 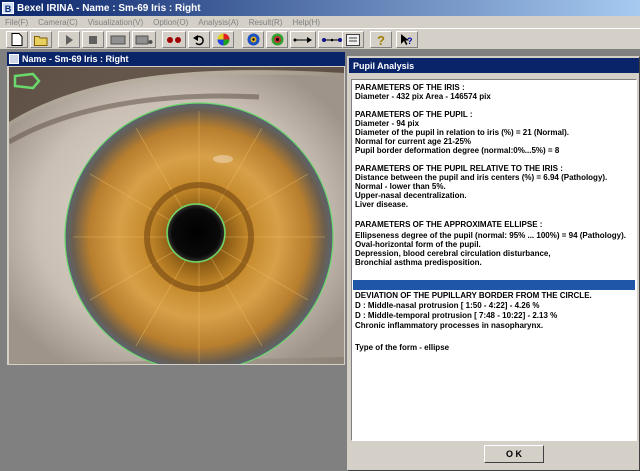 I want to click on measure-line-button, so click(x=303, y=39).